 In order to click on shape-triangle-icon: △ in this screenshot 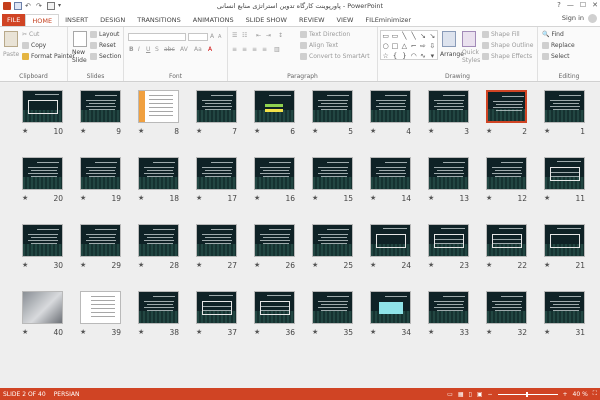, I will do `click(404, 46)`.